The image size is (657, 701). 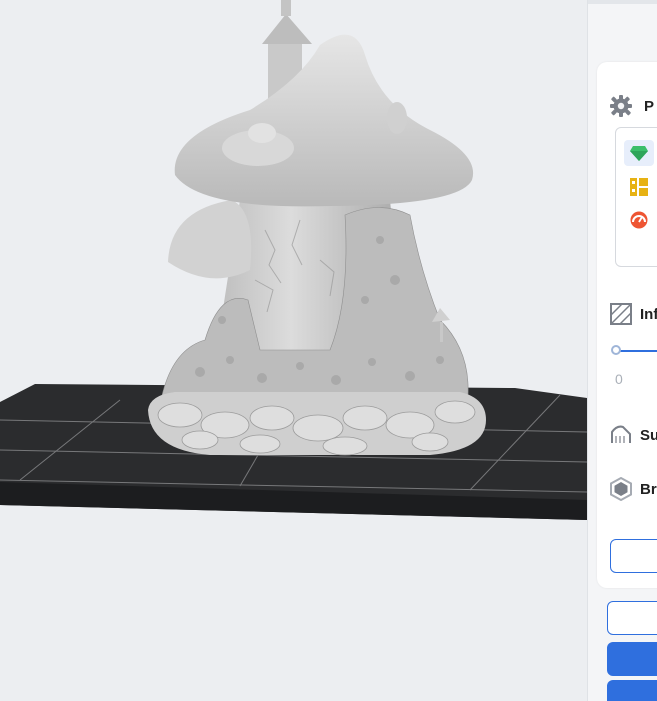 I want to click on profile-item-gem, so click(x=639, y=153).